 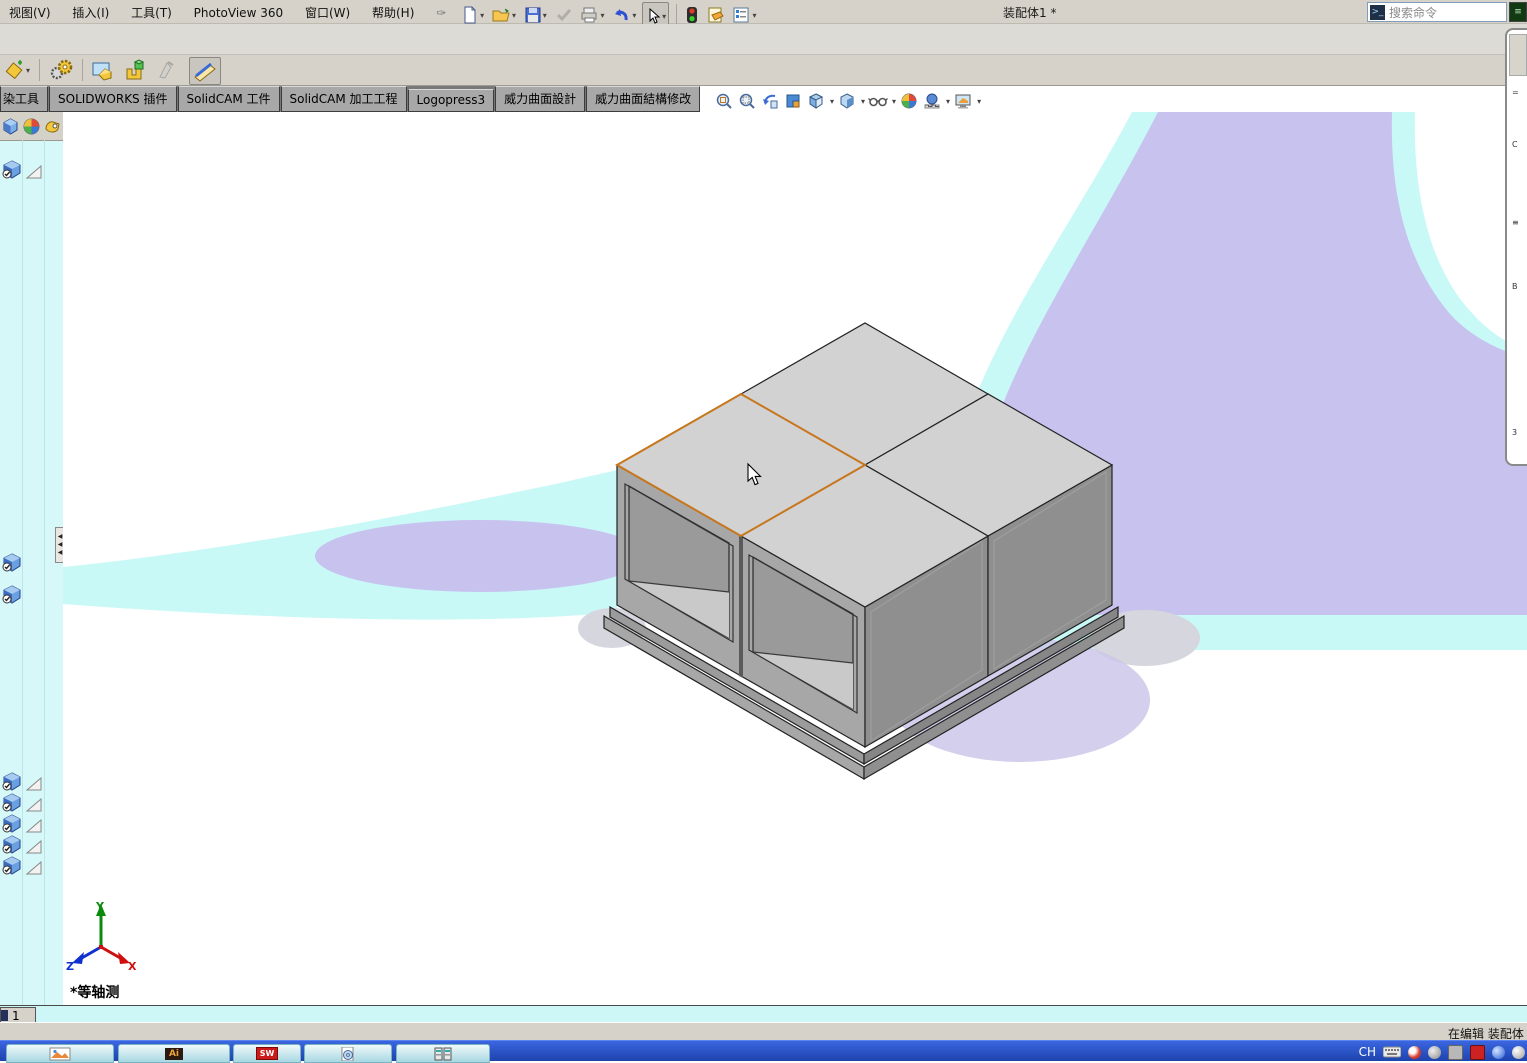 What do you see at coordinates (451, 100) in the screenshot?
I see `tab-logopress3: Logopress3` at bounding box center [451, 100].